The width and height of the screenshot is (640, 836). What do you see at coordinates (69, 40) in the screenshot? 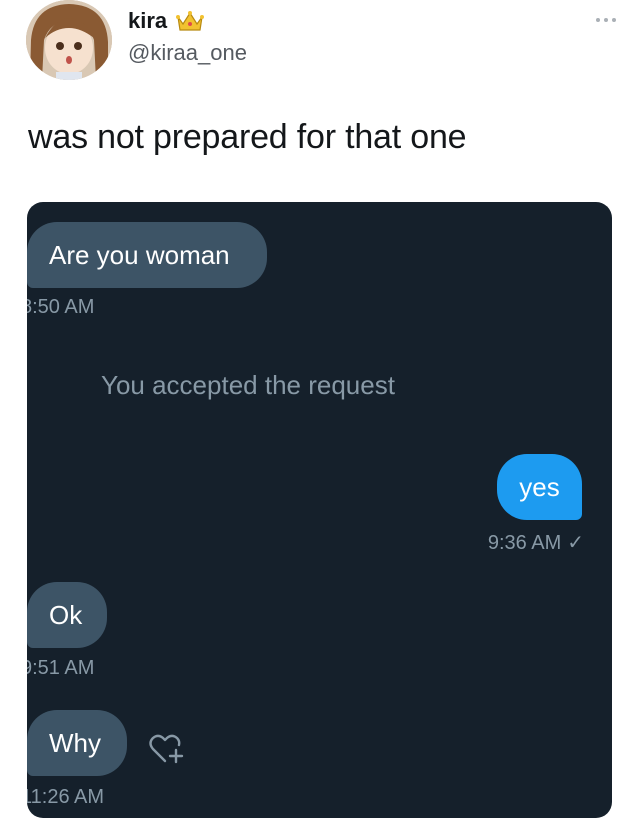
I see `avatar` at bounding box center [69, 40].